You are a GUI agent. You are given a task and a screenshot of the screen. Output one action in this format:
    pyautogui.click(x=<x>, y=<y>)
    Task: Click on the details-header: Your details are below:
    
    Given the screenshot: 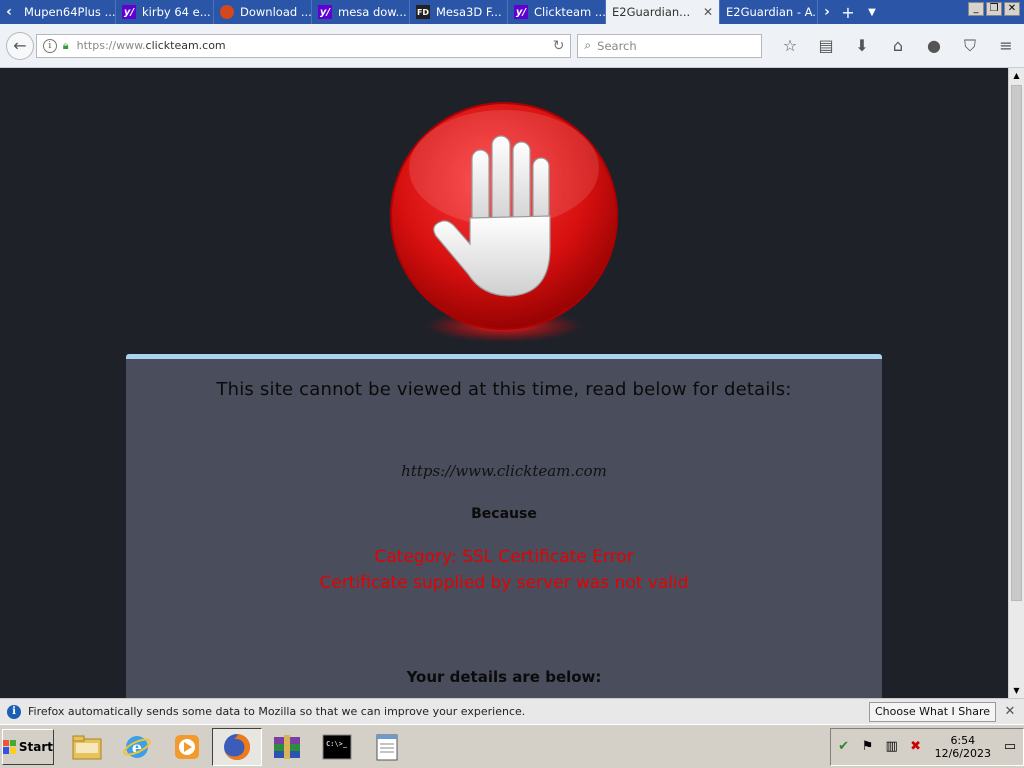 What is the action you would take?
    pyautogui.click(x=504, y=677)
    